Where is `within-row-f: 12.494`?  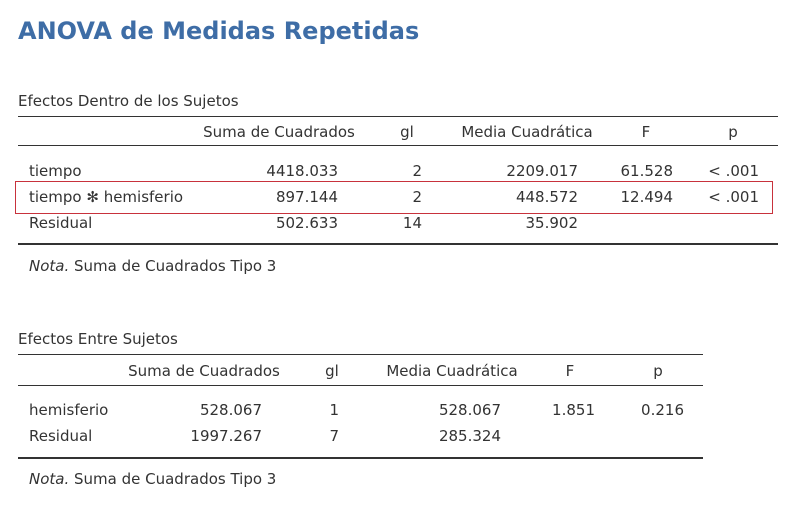
within-row-f: 12.494 is located at coordinates (647, 197).